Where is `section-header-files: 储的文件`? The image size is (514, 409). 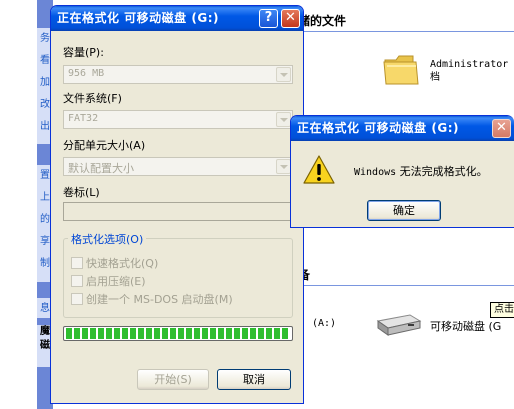
section-header-files: 储的文件 is located at coordinates (406, 21).